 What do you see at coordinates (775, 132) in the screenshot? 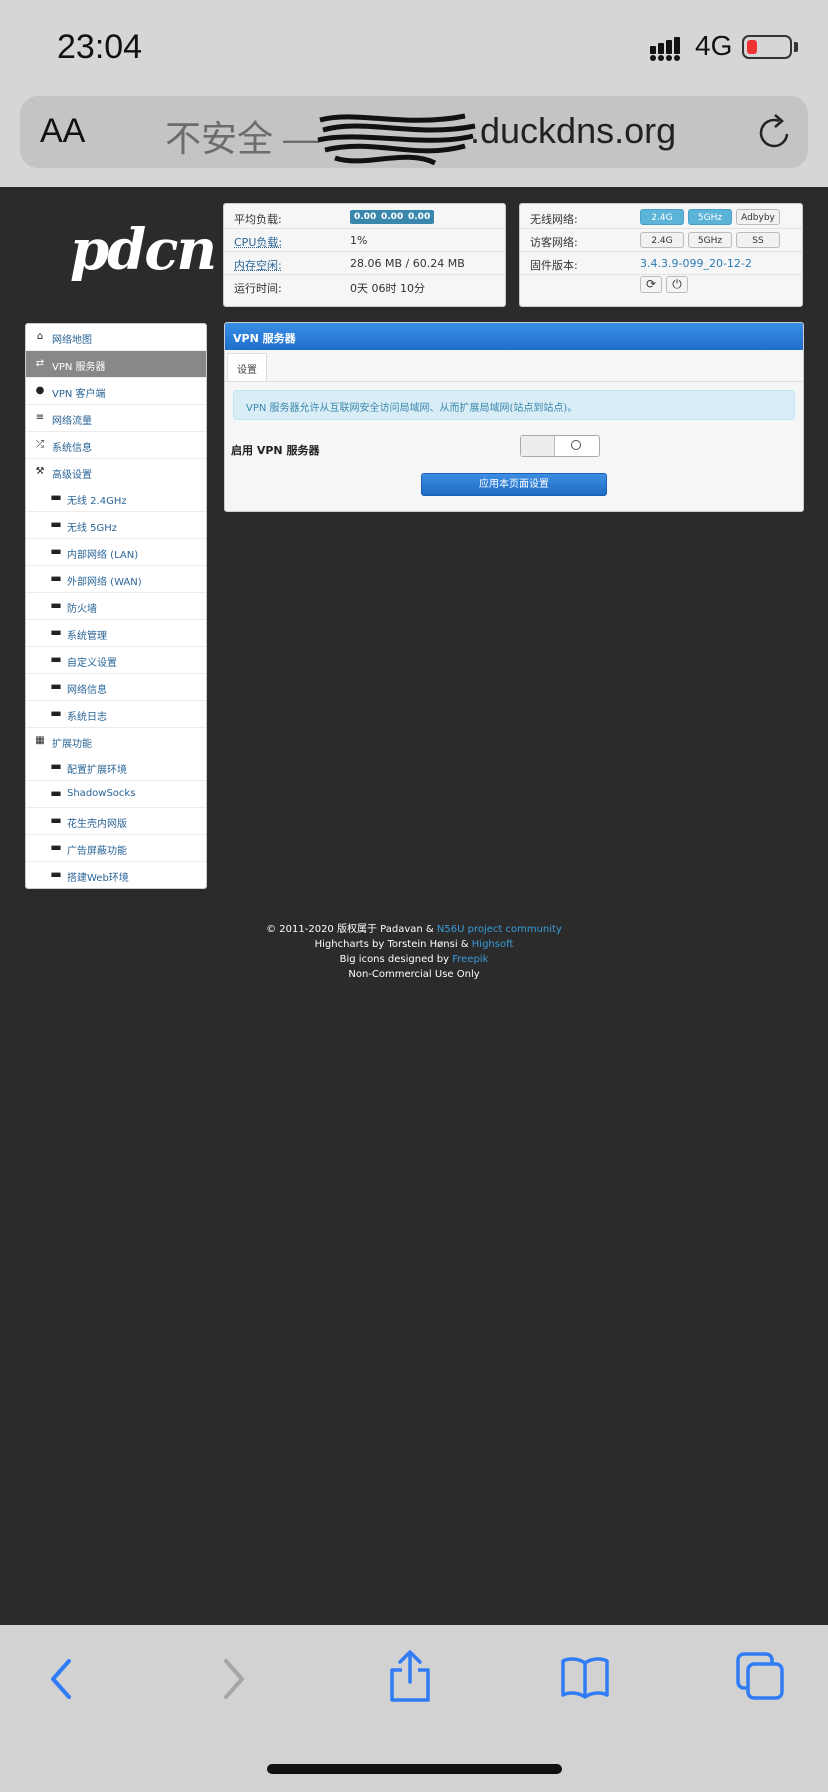
I see `reload-icon` at bounding box center [775, 132].